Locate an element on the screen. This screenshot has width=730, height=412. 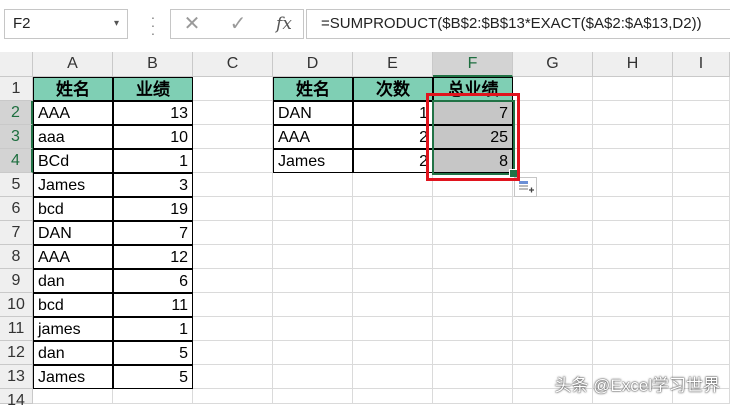
column-header-h: H is located at coordinates (633, 64).